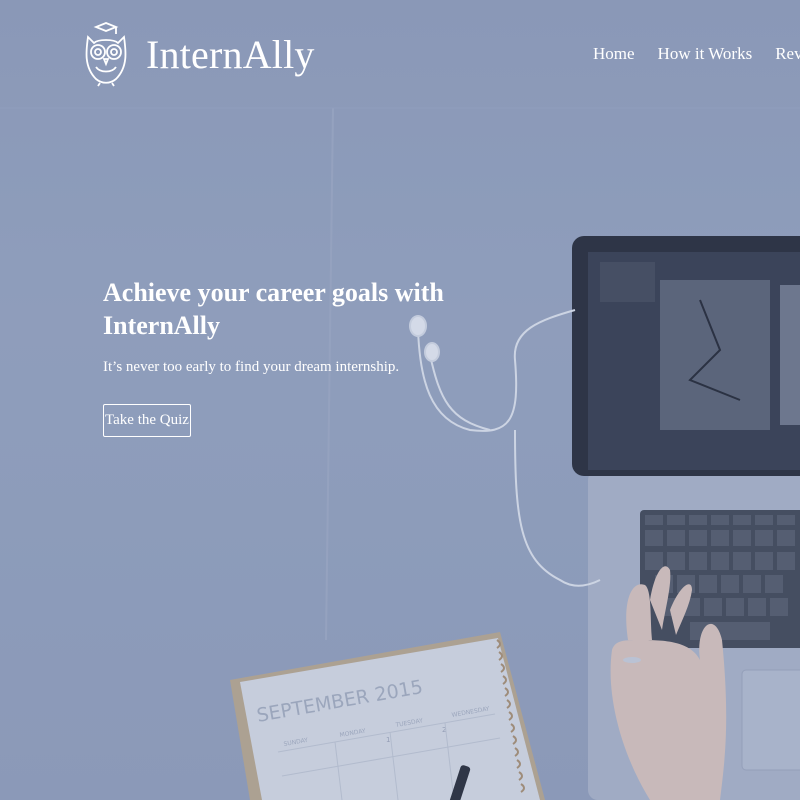  I want to click on nav-item-how-it-works: How it Works, so click(705, 54).